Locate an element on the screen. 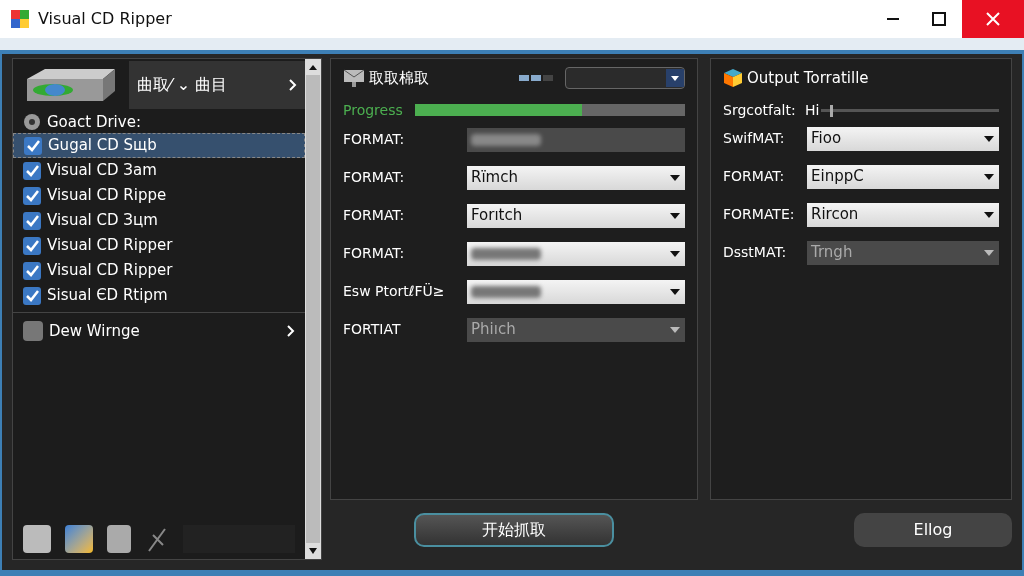  format-label: DsstMAT: is located at coordinates (755, 252).